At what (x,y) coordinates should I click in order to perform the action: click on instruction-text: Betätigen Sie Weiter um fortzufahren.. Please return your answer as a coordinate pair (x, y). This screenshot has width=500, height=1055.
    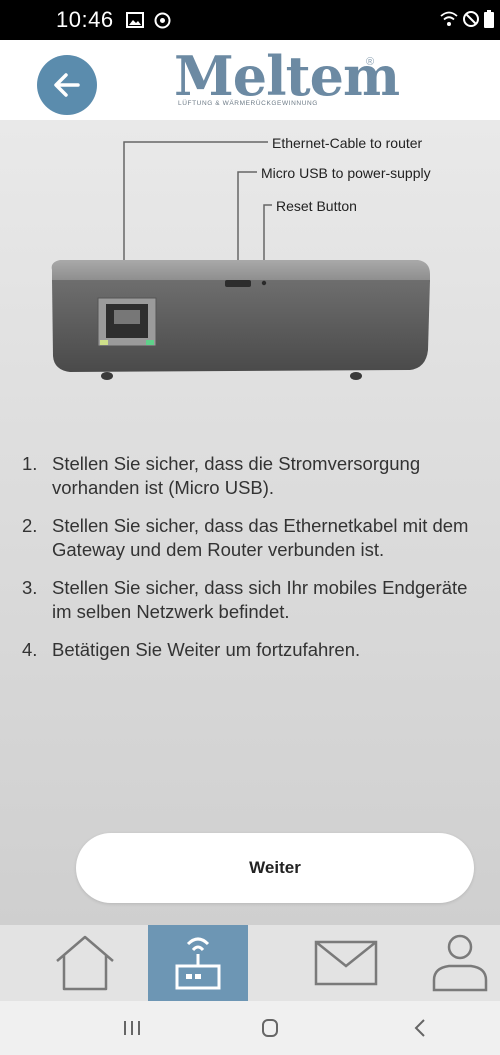
    Looking at the image, I should click on (206, 649).